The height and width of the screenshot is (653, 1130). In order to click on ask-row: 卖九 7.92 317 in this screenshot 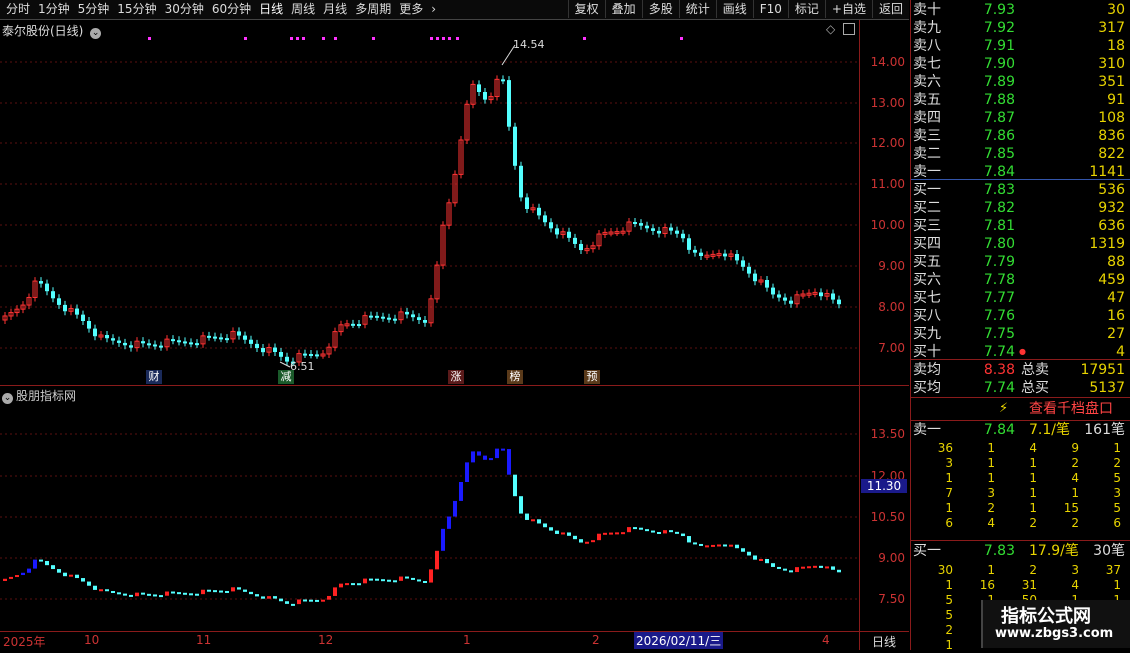, I will do `click(1020, 28)`.